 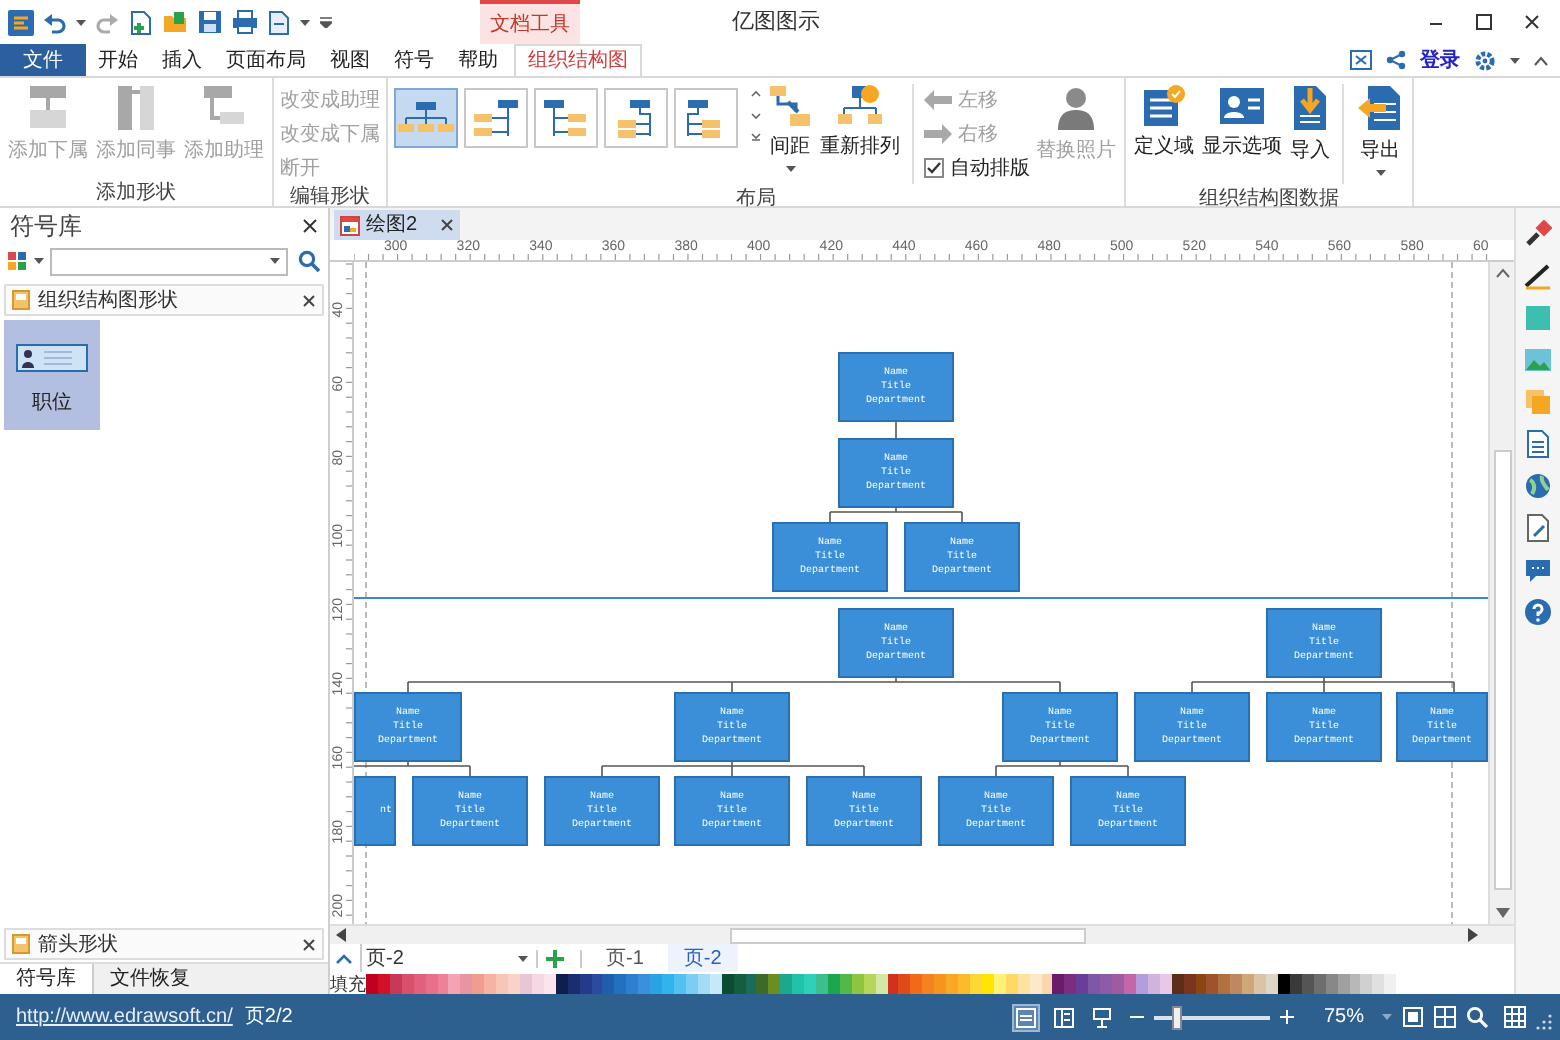 I want to click on file-menu-button: 文件, so click(x=43, y=60).